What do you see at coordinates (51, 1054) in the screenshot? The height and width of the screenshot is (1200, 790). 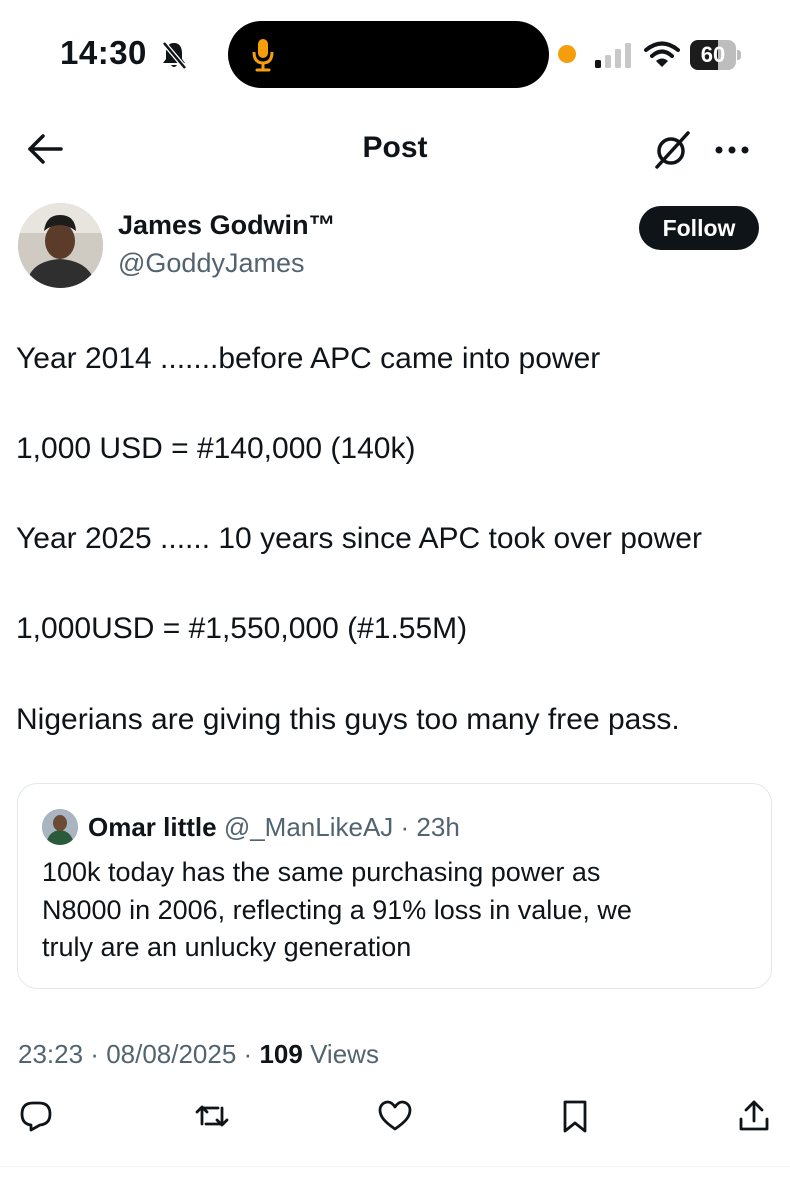 I see `post-time: 23:23` at bounding box center [51, 1054].